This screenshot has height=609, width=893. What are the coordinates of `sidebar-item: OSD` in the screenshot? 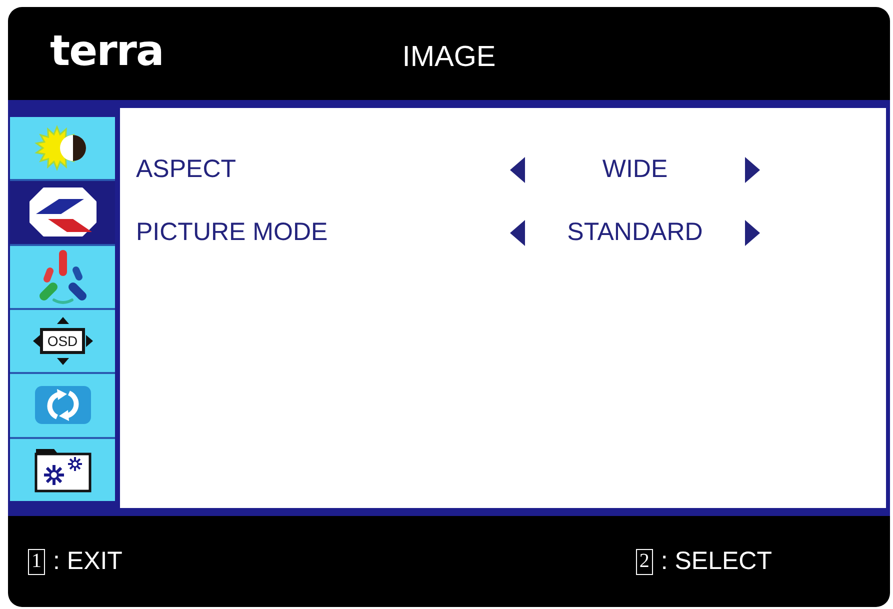 It's located at (62, 340).